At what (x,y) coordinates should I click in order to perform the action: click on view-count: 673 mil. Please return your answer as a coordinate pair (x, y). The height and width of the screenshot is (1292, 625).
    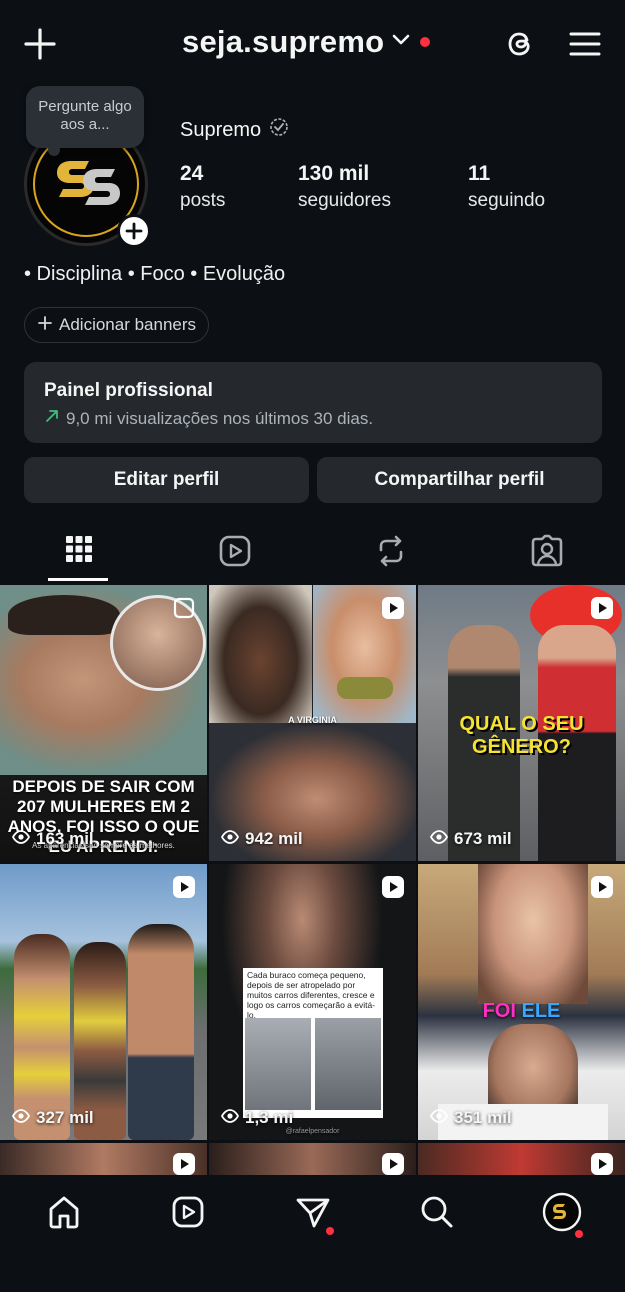
    Looking at the image, I should click on (470, 839).